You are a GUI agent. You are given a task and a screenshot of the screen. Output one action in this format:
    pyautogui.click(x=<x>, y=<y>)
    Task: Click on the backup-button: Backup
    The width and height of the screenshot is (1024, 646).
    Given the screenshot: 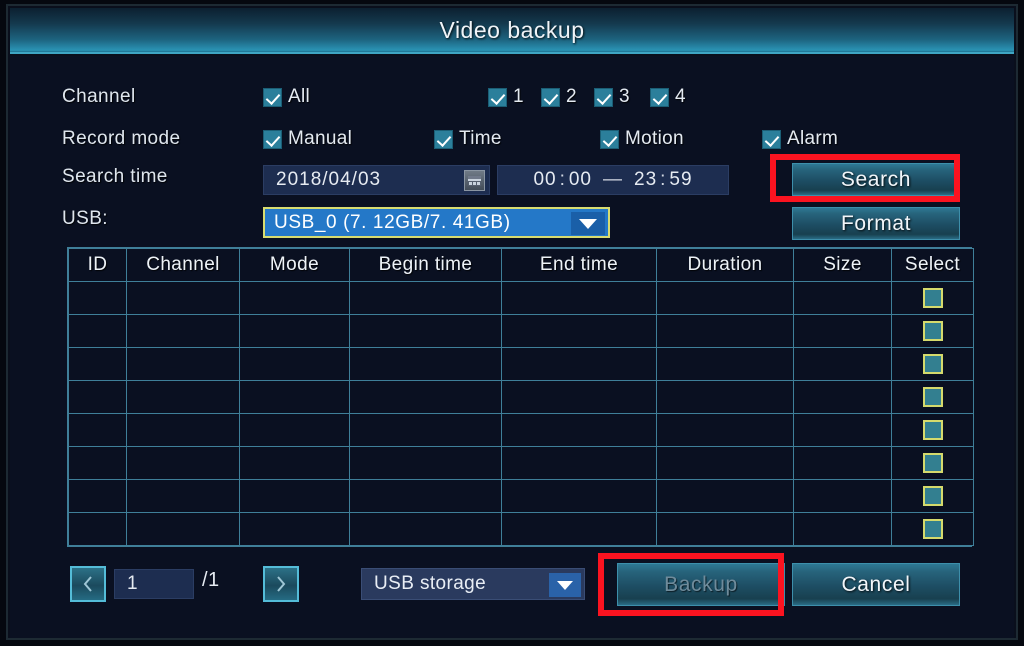 What is the action you would take?
    pyautogui.click(x=701, y=584)
    